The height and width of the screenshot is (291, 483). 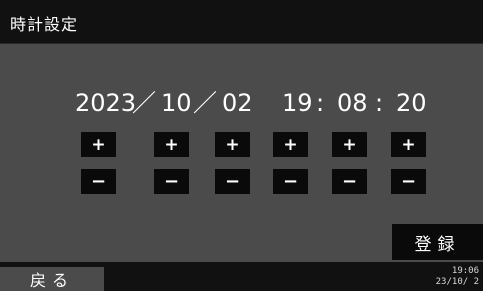 What do you see at coordinates (52, 279) in the screenshot?
I see `back-button: 戻る` at bounding box center [52, 279].